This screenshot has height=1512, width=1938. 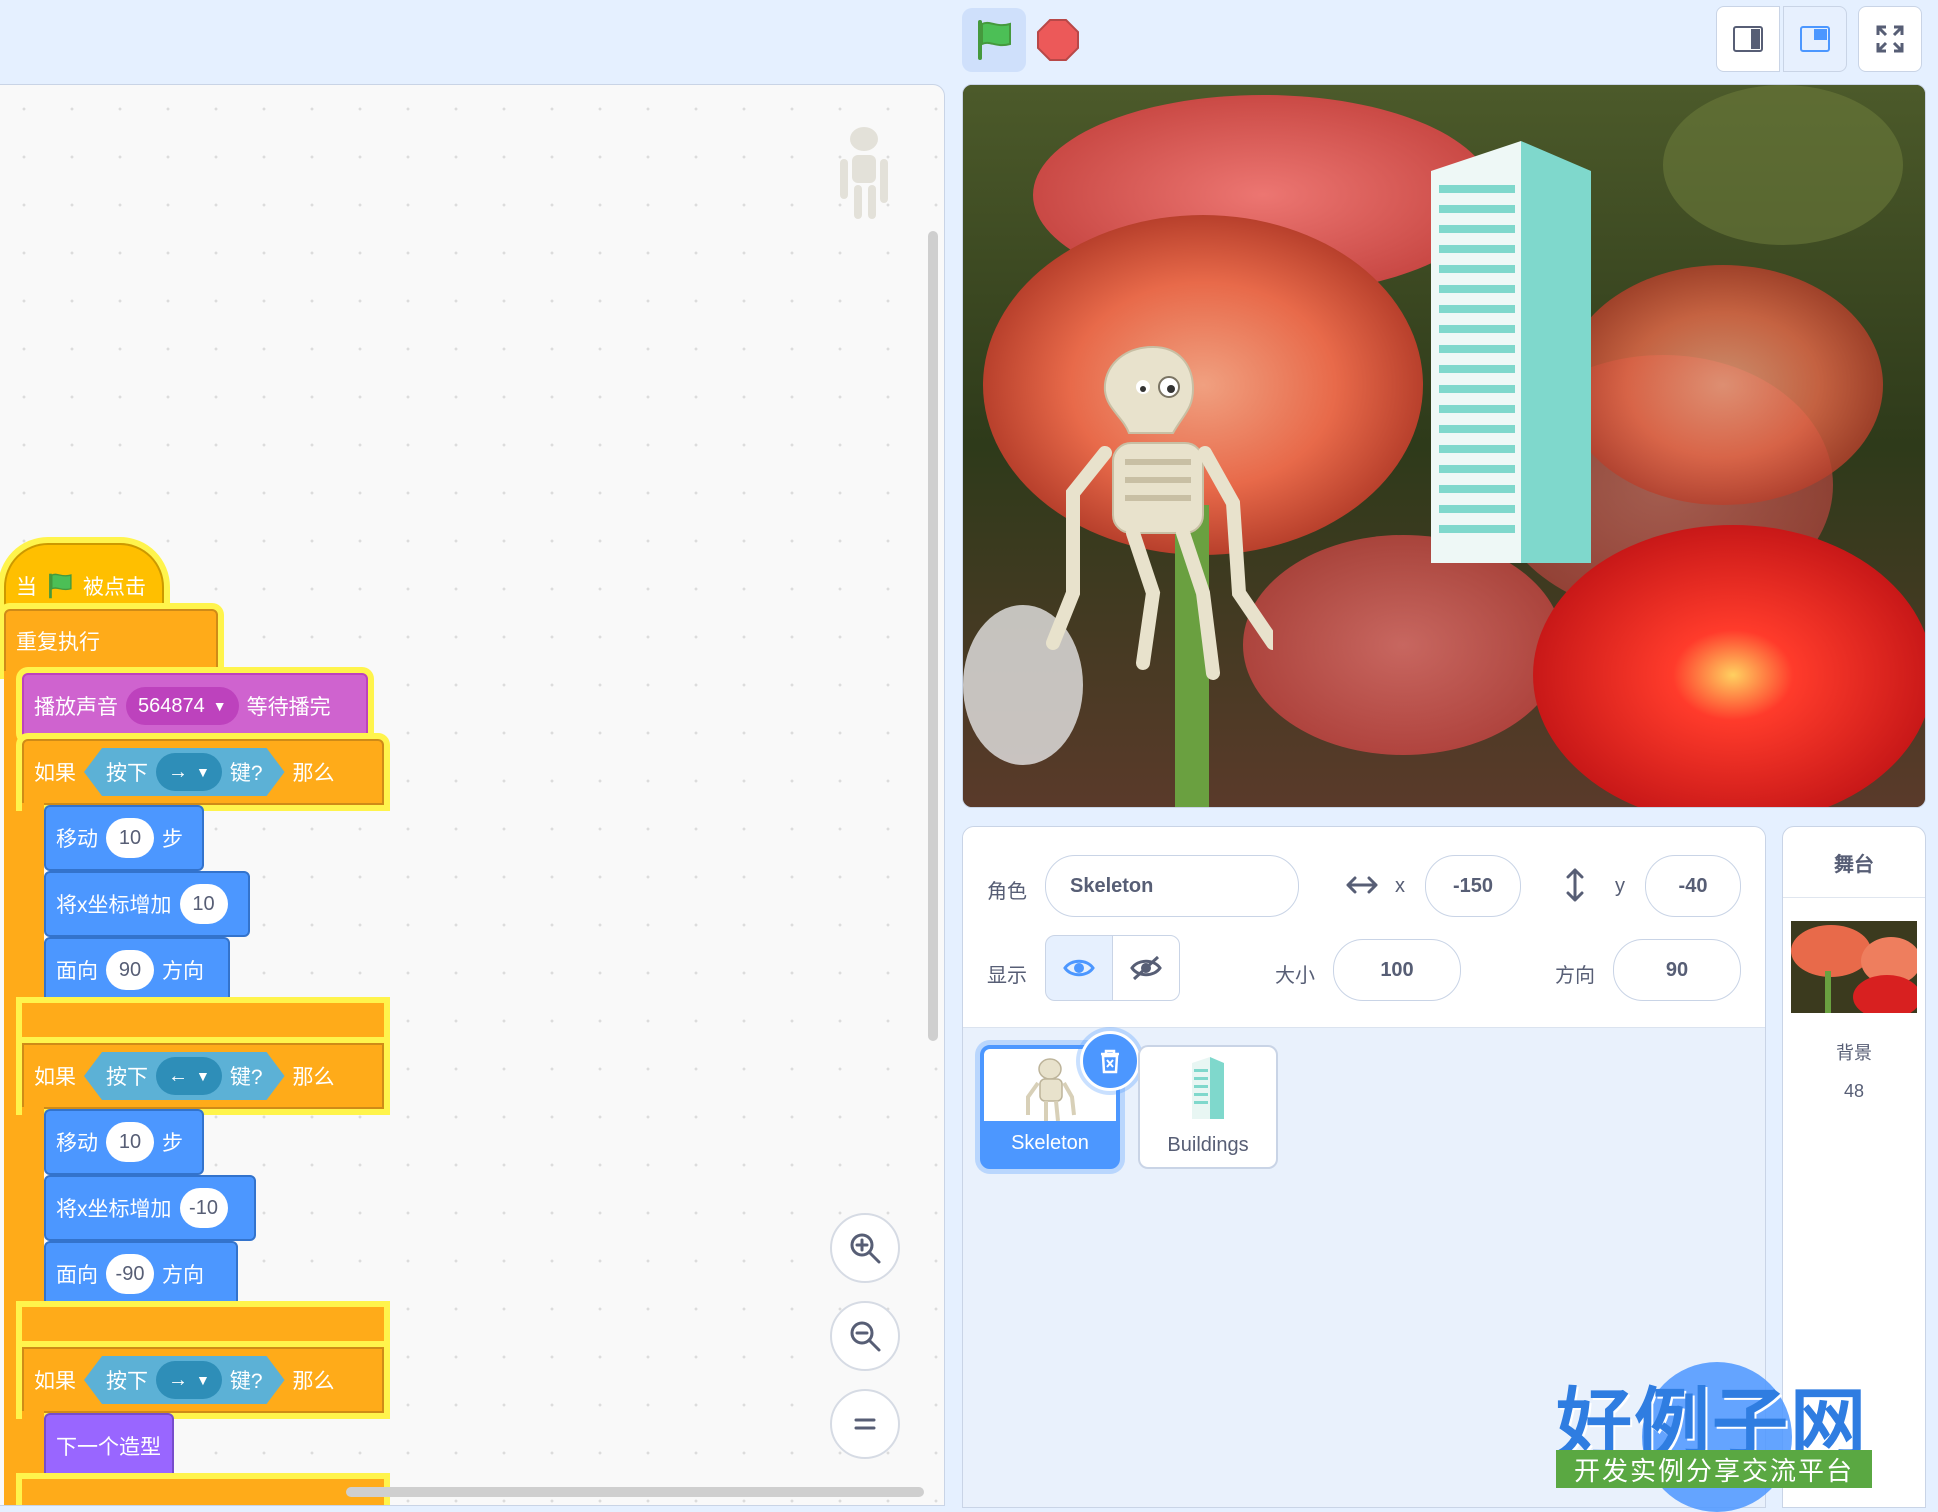 I want to click on small-stage-button, so click(x=1748, y=39).